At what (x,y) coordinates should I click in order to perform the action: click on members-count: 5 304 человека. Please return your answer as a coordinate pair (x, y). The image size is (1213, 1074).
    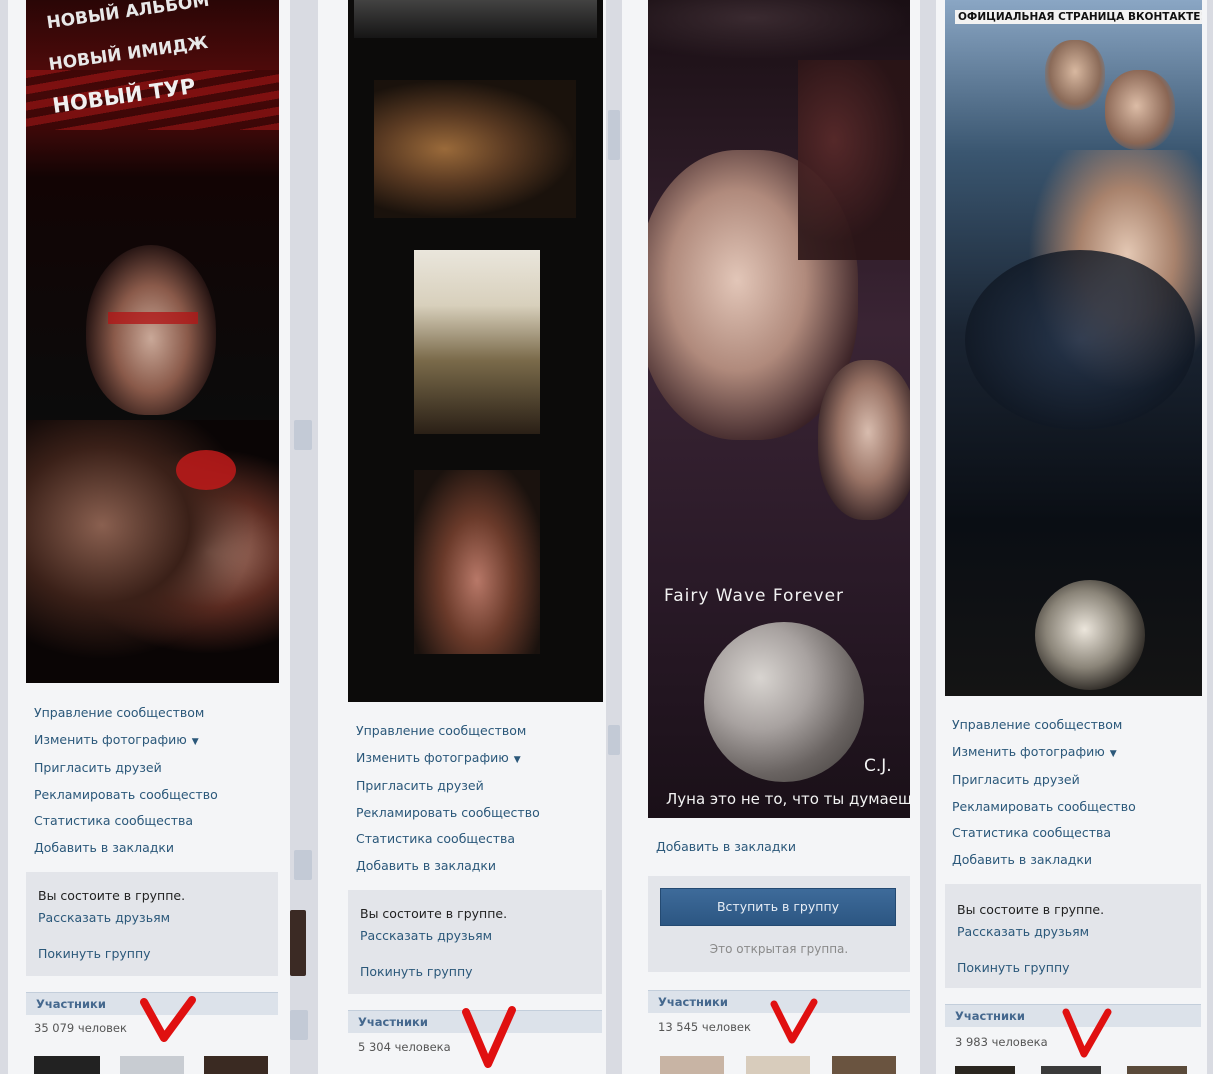
    Looking at the image, I should click on (404, 1047).